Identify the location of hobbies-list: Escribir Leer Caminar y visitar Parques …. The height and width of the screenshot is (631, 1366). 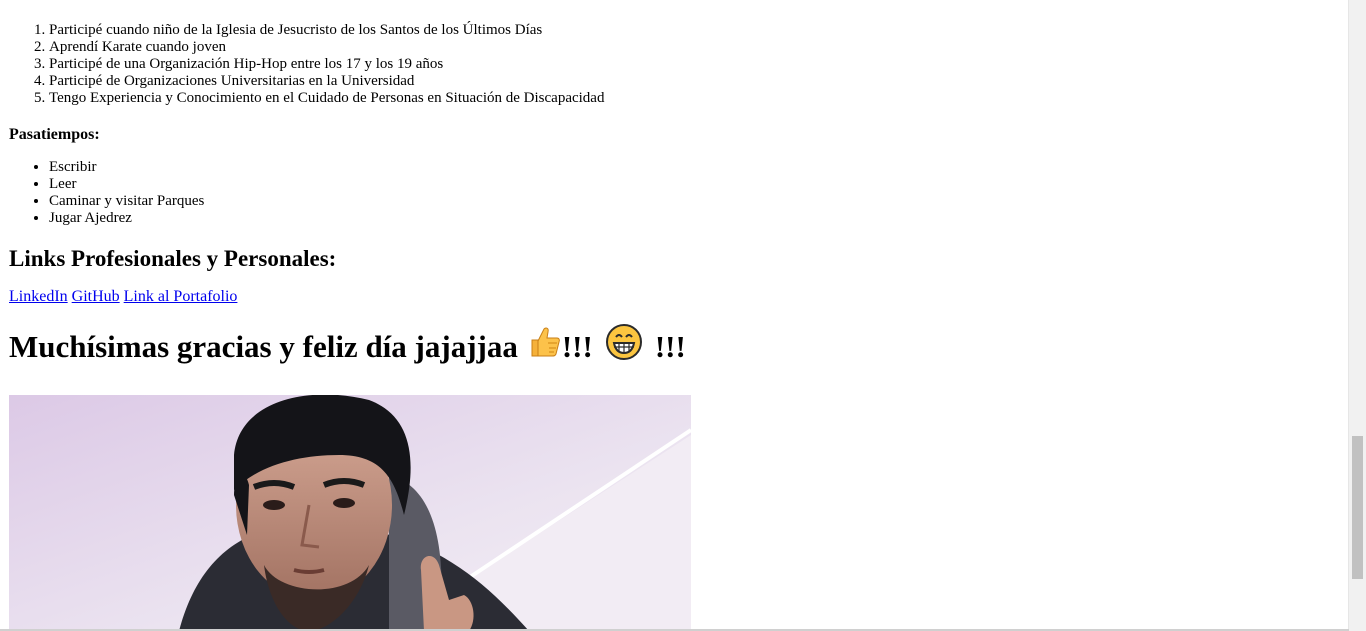
(674, 193).